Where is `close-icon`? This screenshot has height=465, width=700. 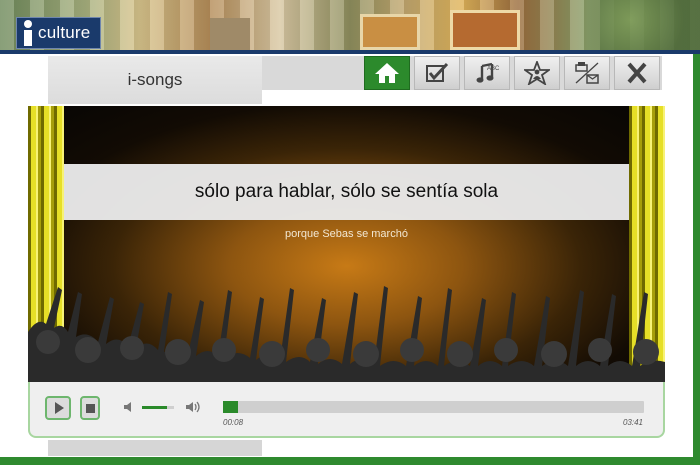 close-icon is located at coordinates (637, 73).